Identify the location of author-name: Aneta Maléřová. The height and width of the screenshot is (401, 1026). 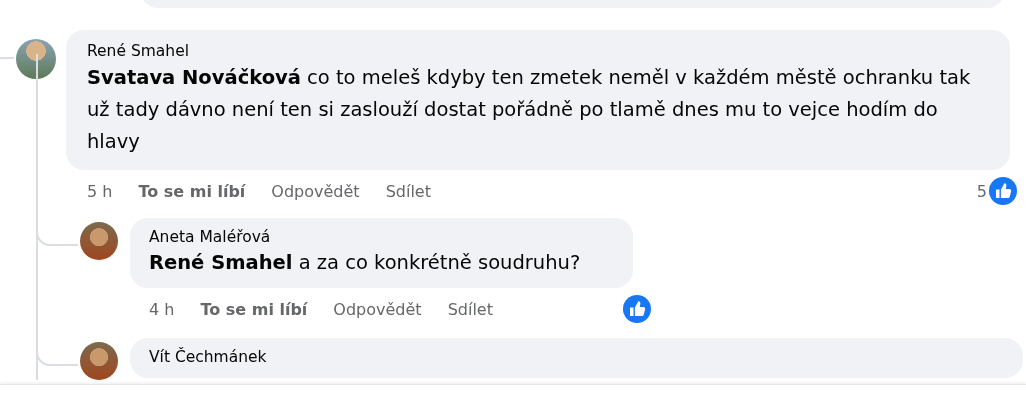
(382, 237).